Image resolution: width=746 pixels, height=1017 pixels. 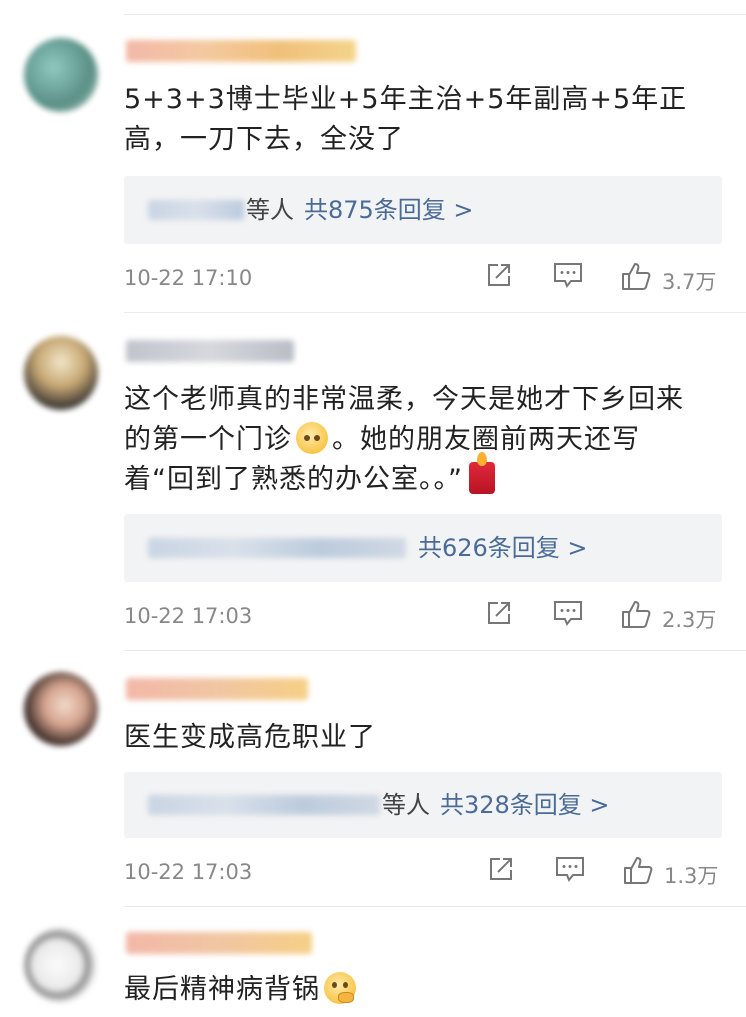 What do you see at coordinates (503, 548) in the screenshot?
I see `reply-count-link: 共626条回复 >` at bounding box center [503, 548].